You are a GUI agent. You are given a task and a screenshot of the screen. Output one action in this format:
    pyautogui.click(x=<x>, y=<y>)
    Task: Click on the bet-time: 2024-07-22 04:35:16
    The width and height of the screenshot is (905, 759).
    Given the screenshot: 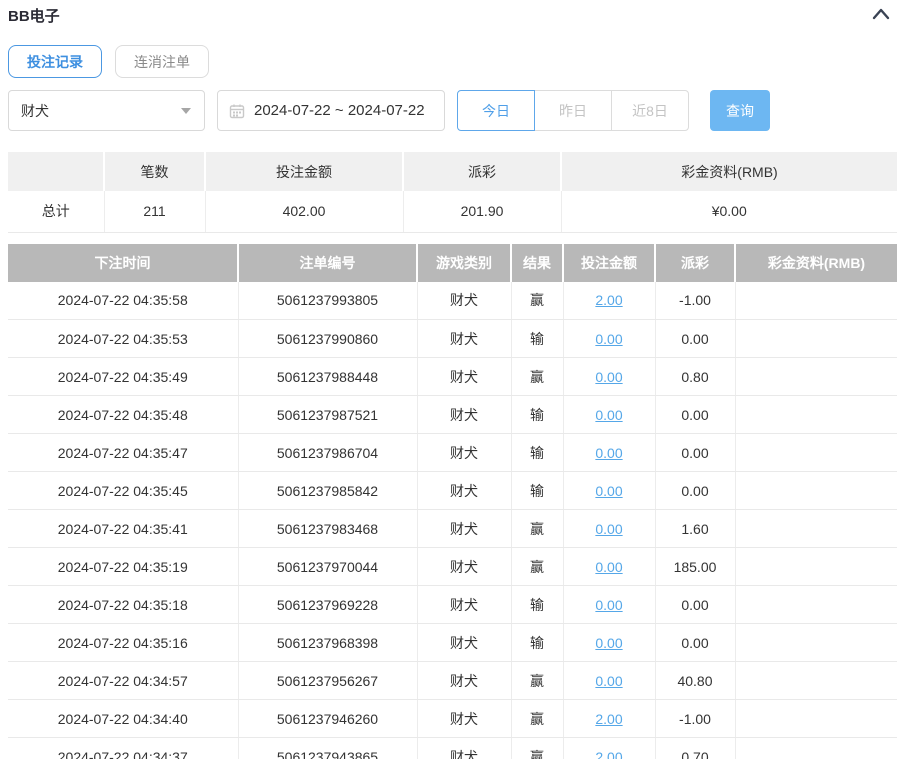 What is the action you would take?
    pyautogui.click(x=123, y=642)
    